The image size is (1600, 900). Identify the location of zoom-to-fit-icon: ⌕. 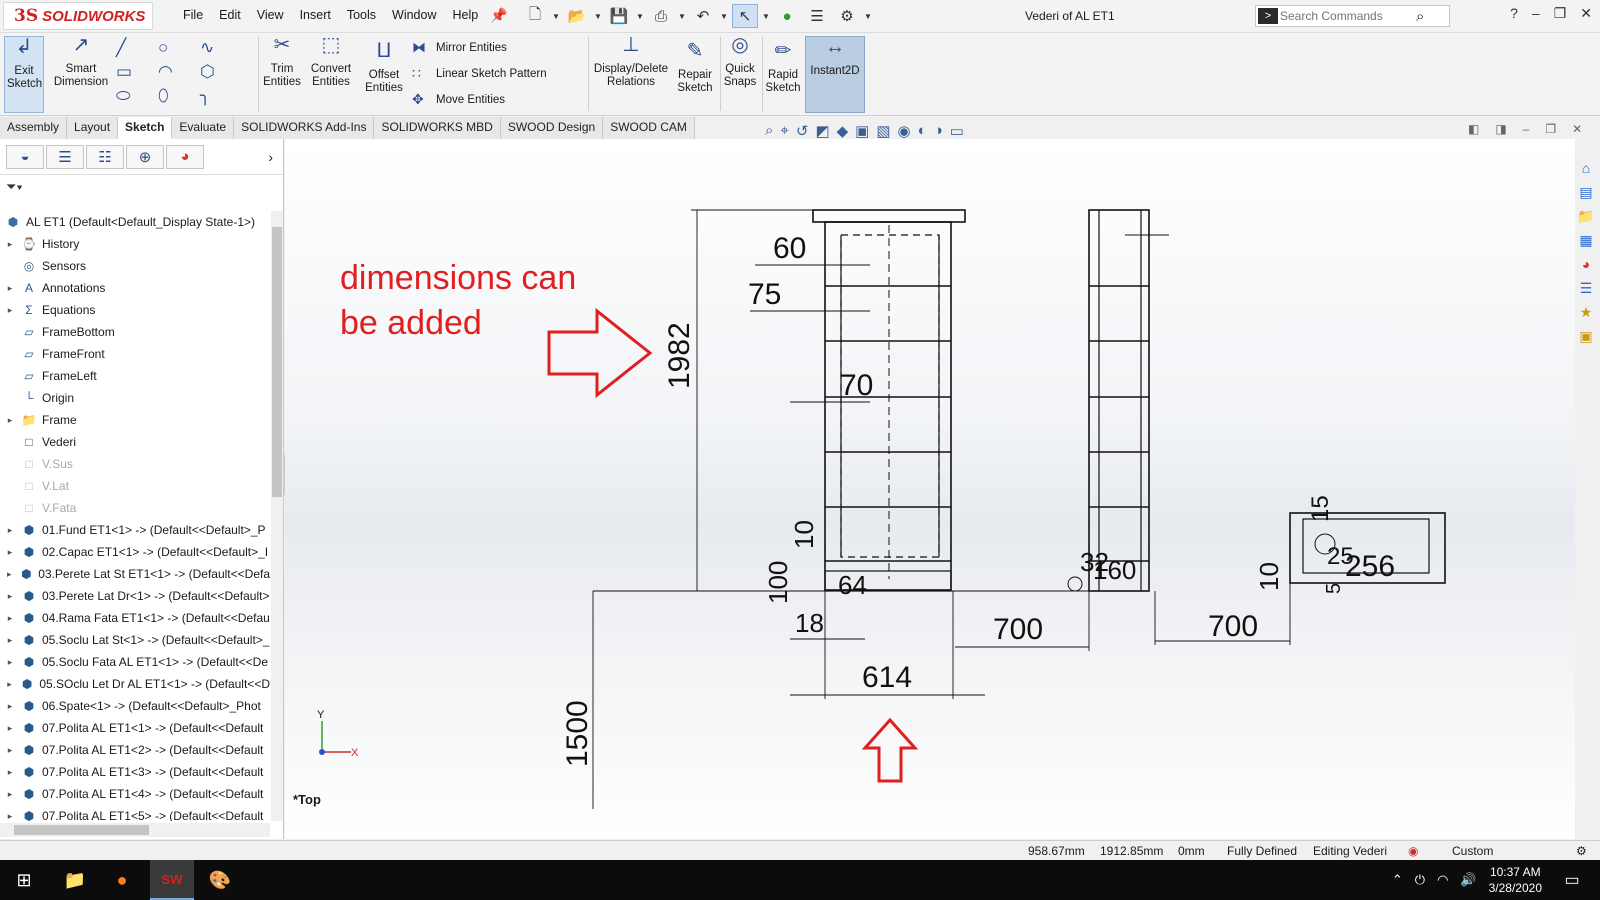
(769, 131).